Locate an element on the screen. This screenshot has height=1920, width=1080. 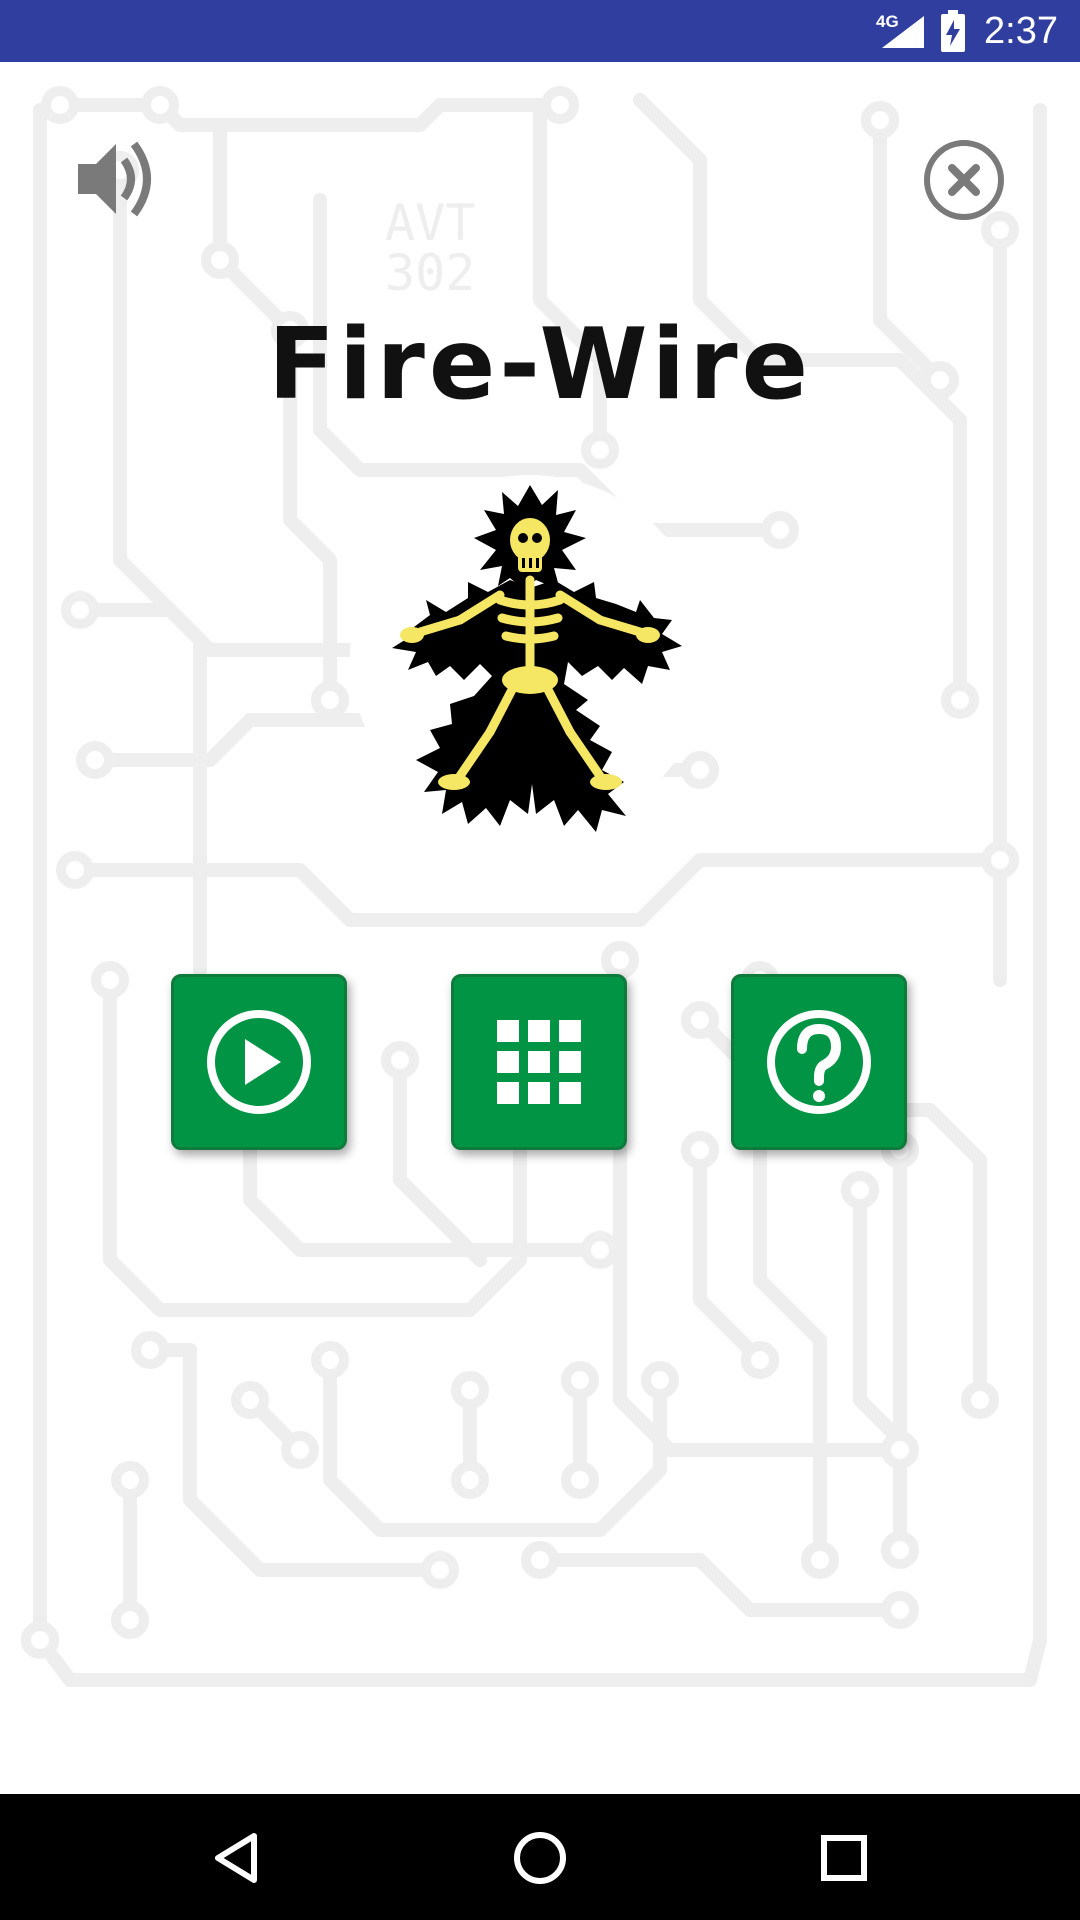
system-navigation-bar is located at coordinates (540, 1857).